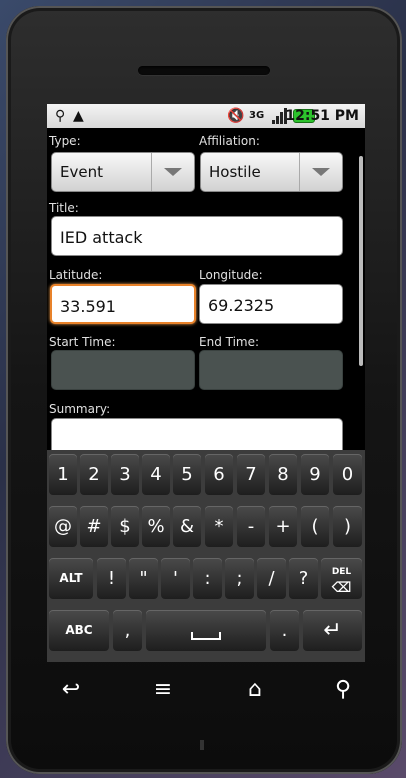 This screenshot has width=406, height=778. I want to click on key-0: 0, so click(347, 474).